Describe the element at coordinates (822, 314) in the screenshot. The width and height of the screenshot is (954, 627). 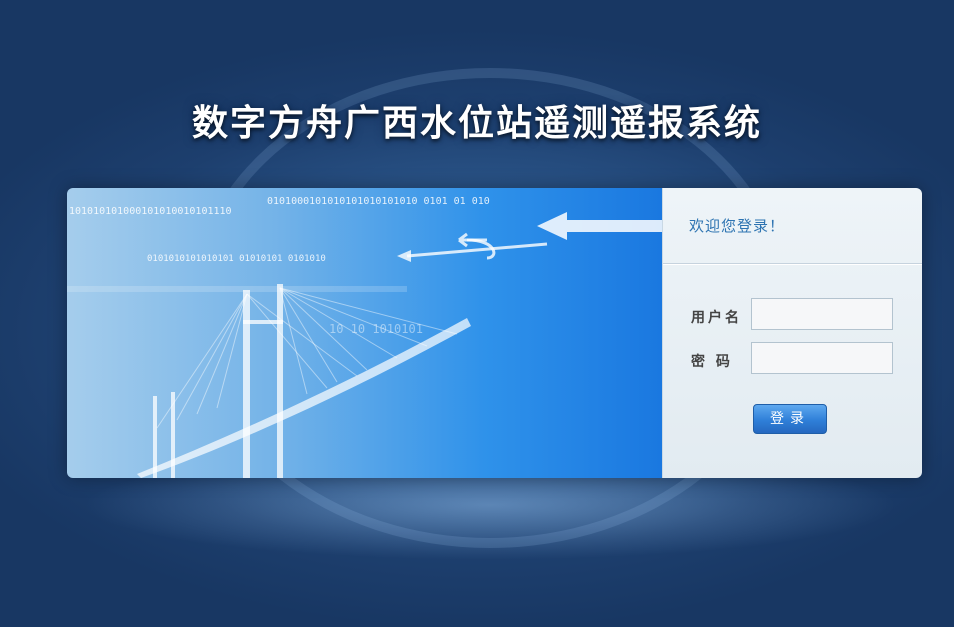
I see `username-input` at that location.